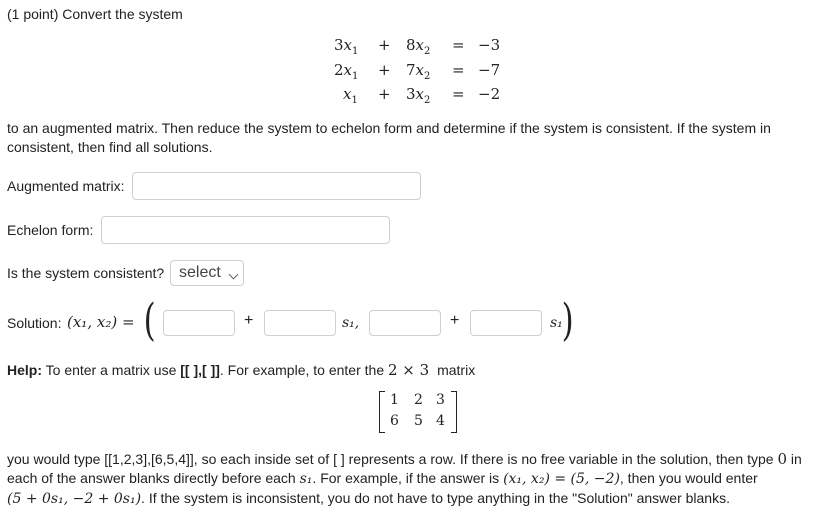 The width and height of the screenshot is (832, 531). I want to click on plus-sign-1: +, so click(249, 320).